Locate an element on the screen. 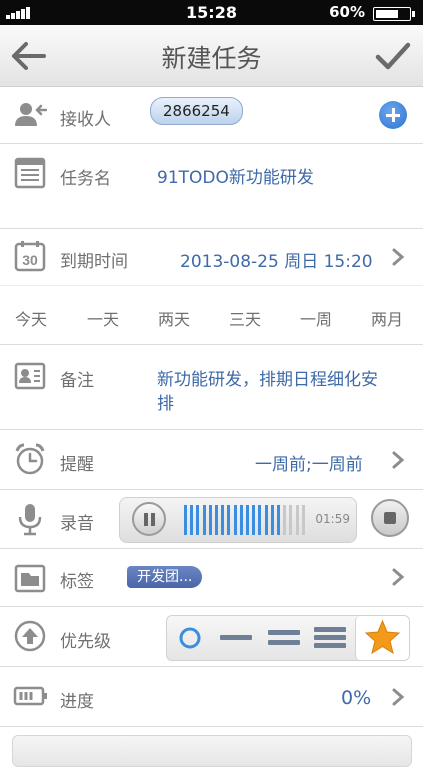  reminder-value: 一周前;一周前 is located at coordinates (309, 462).